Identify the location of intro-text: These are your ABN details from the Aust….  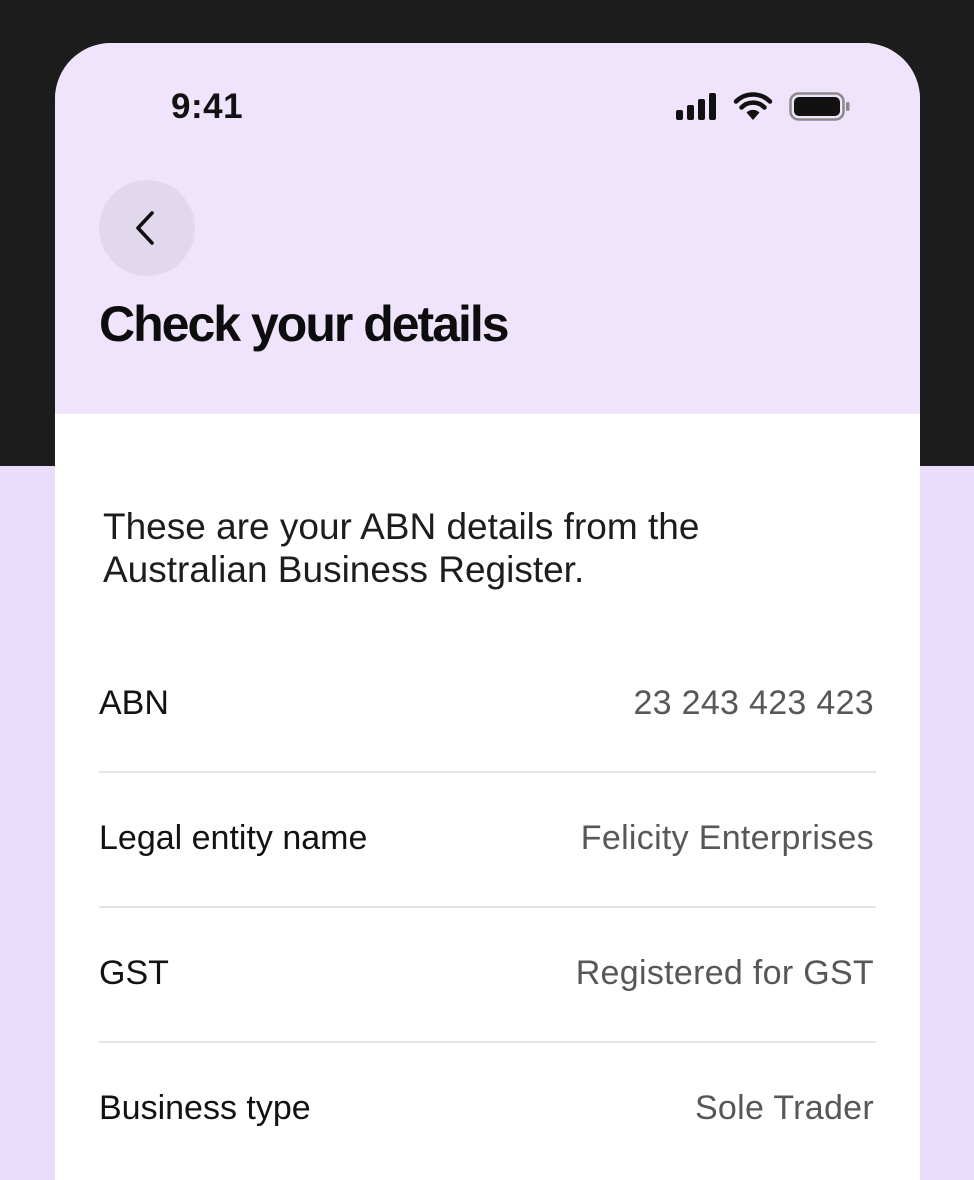
(401, 548).